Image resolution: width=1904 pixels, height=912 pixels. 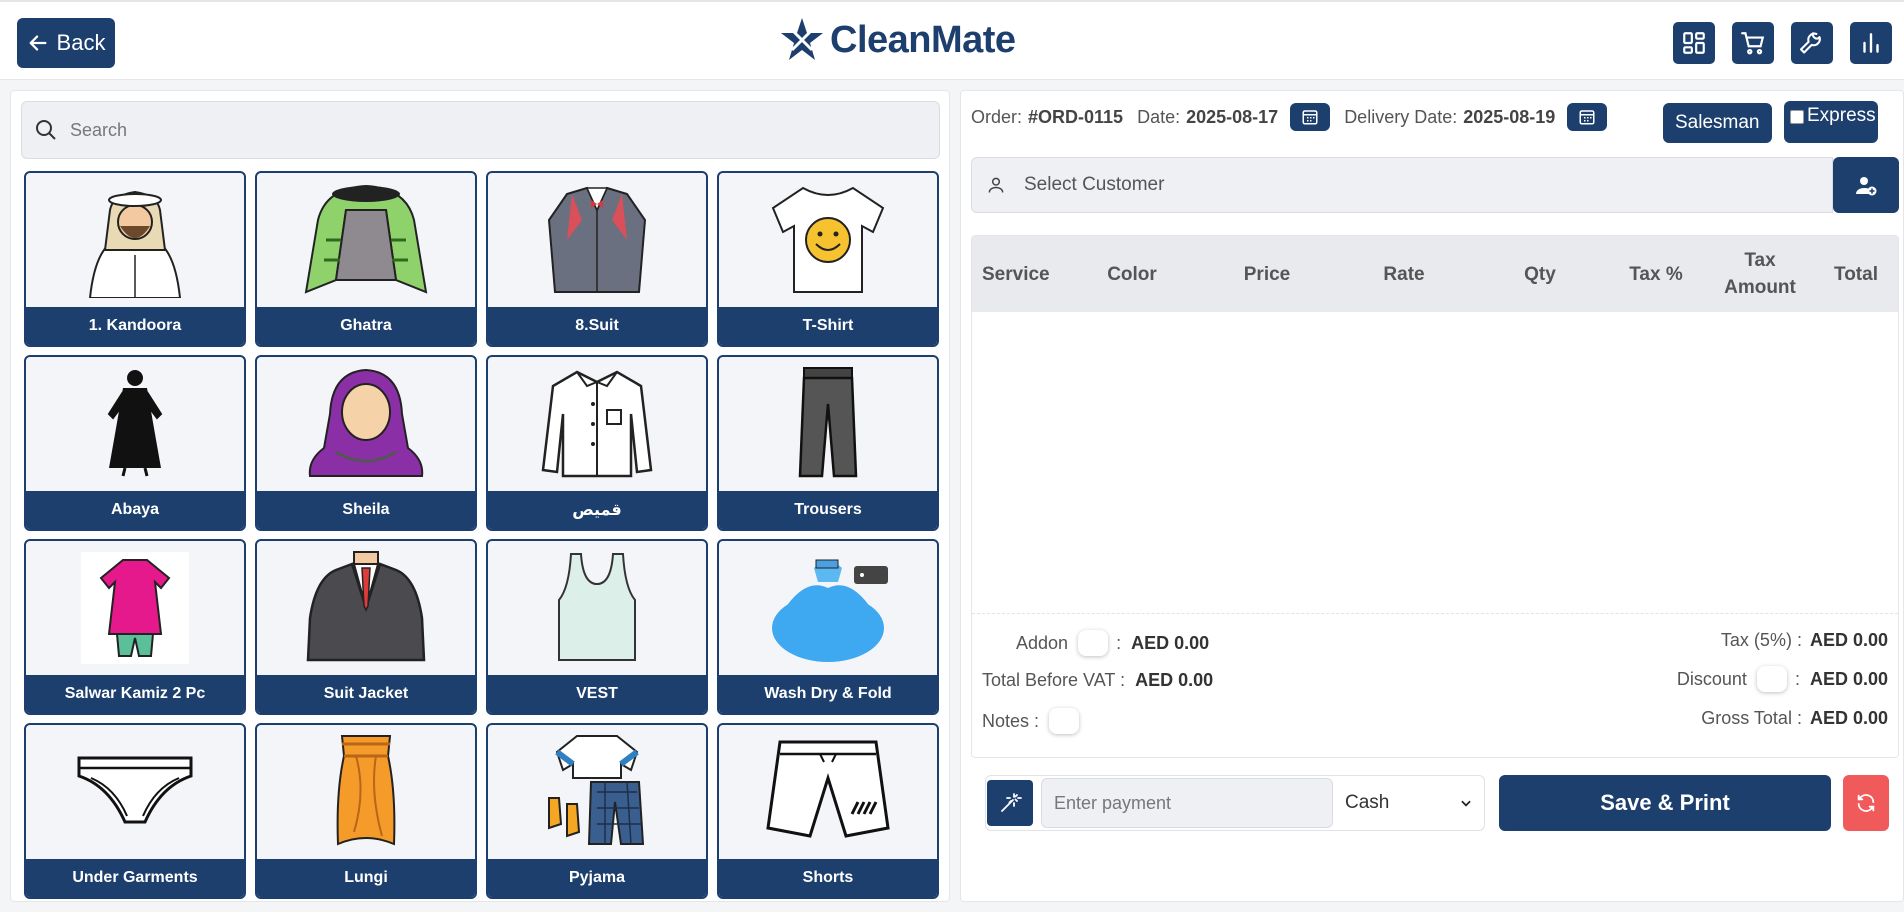 What do you see at coordinates (1112, 643) in the screenshot?
I see `addon-row: Addon : AED 0.00` at bounding box center [1112, 643].